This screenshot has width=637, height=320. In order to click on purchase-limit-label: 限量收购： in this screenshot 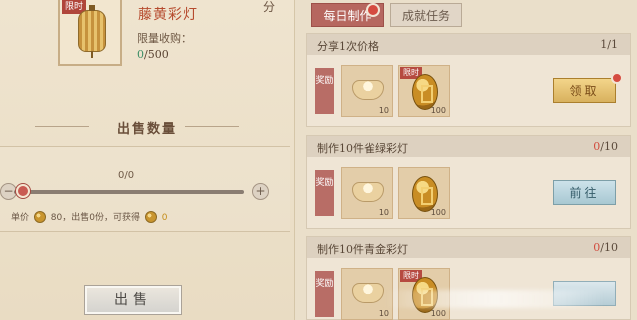, I will do `click(164, 38)`.